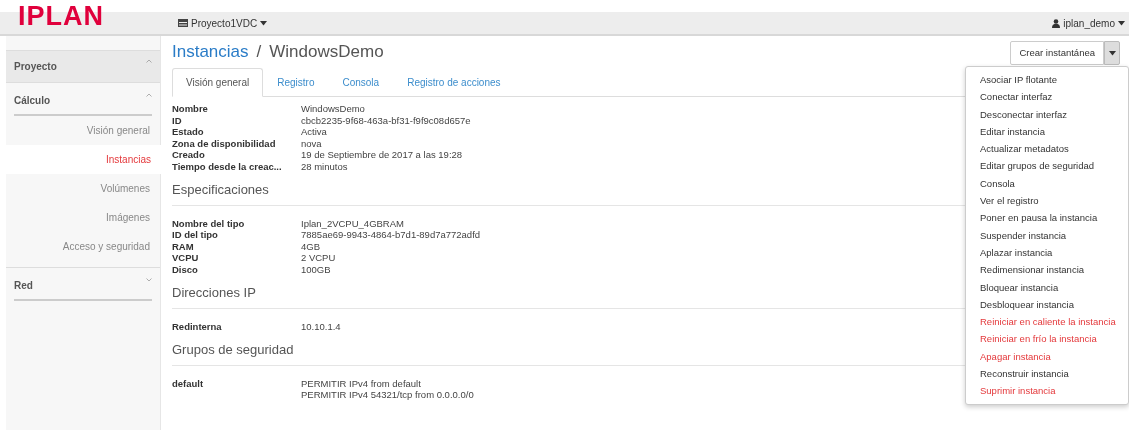 Image resolution: width=1129 pixels, height=430 pixels. What do you see at coordinates (183, 23) in the screenshot?
I see `server-icon` at bounding box center [183, 23].